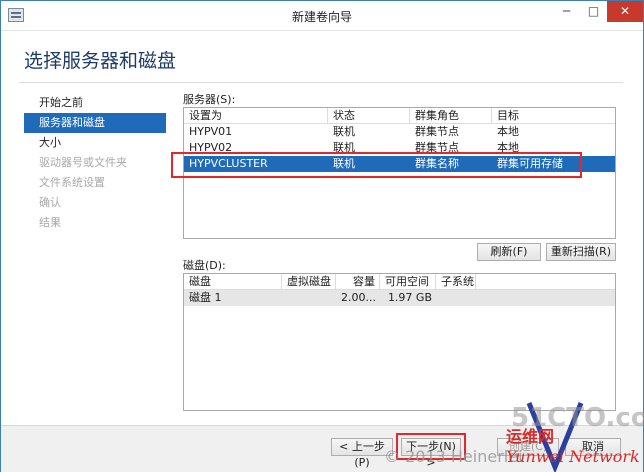  I want to click on server-status: 联机, so click(344, 131).